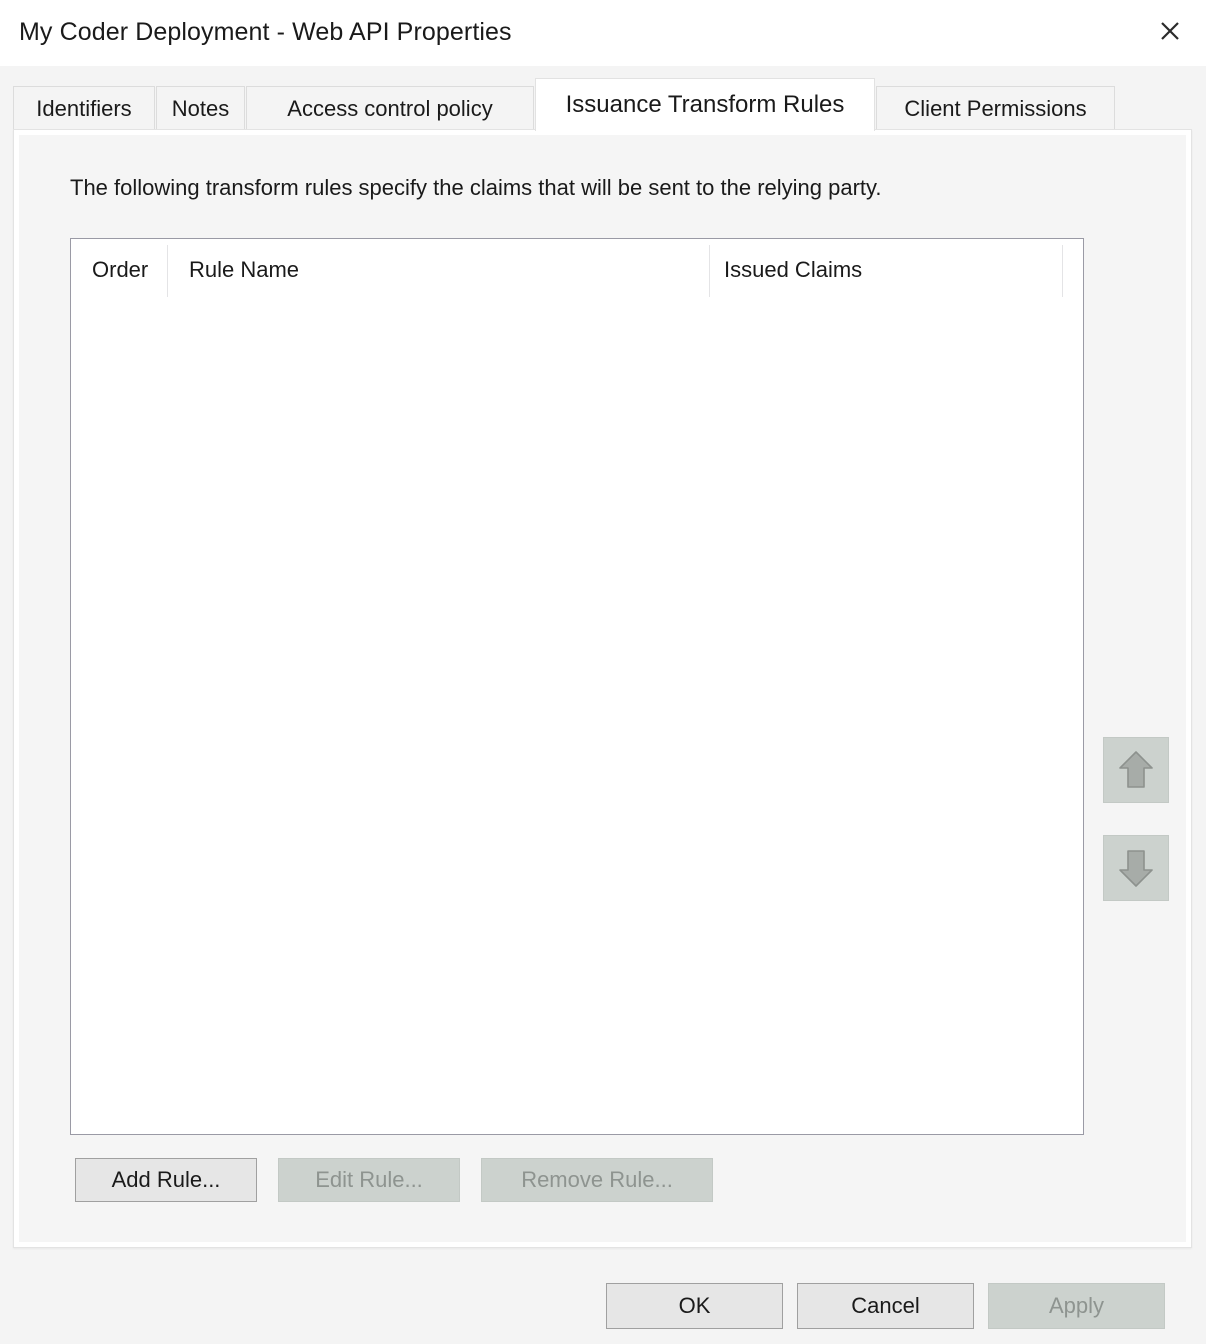 This screenshot has width=1206, height=1344. I want to click on list-header-row: Order Rule Name Issued Claims, so click(577, 271).